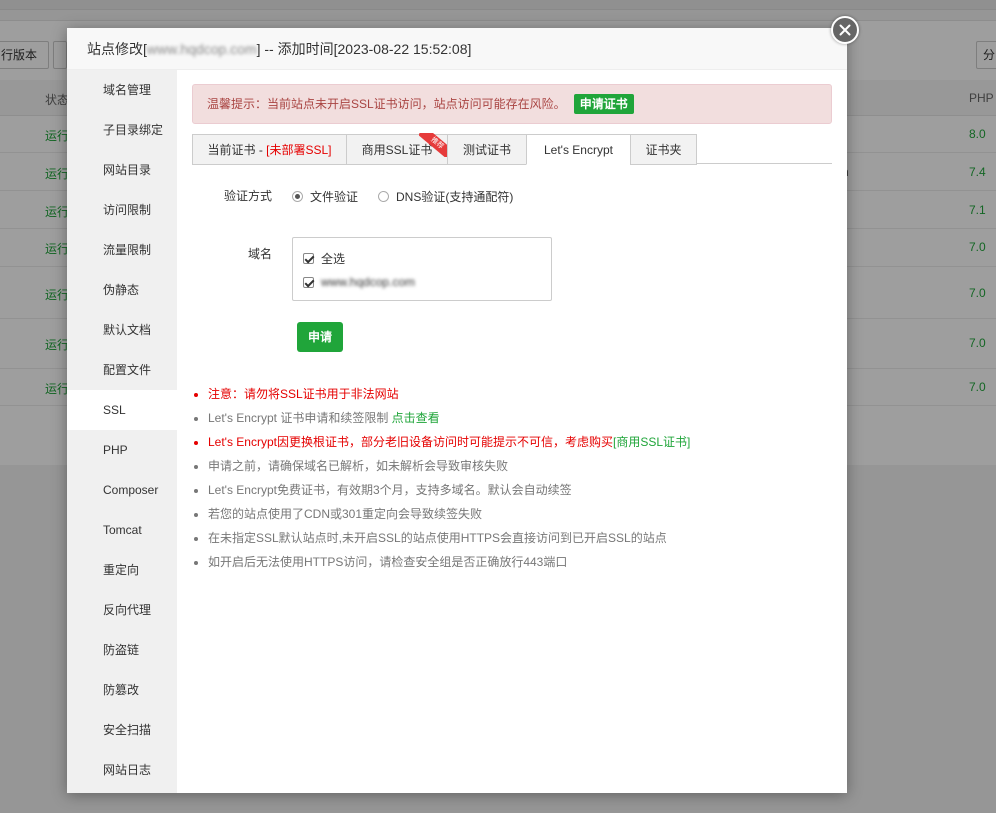  What do you see at coordinates (300, 418) in the screenshot?
I see `tip-text: Let's Encrypt 证书申请和续签限制` at bounding box center [300, 418].